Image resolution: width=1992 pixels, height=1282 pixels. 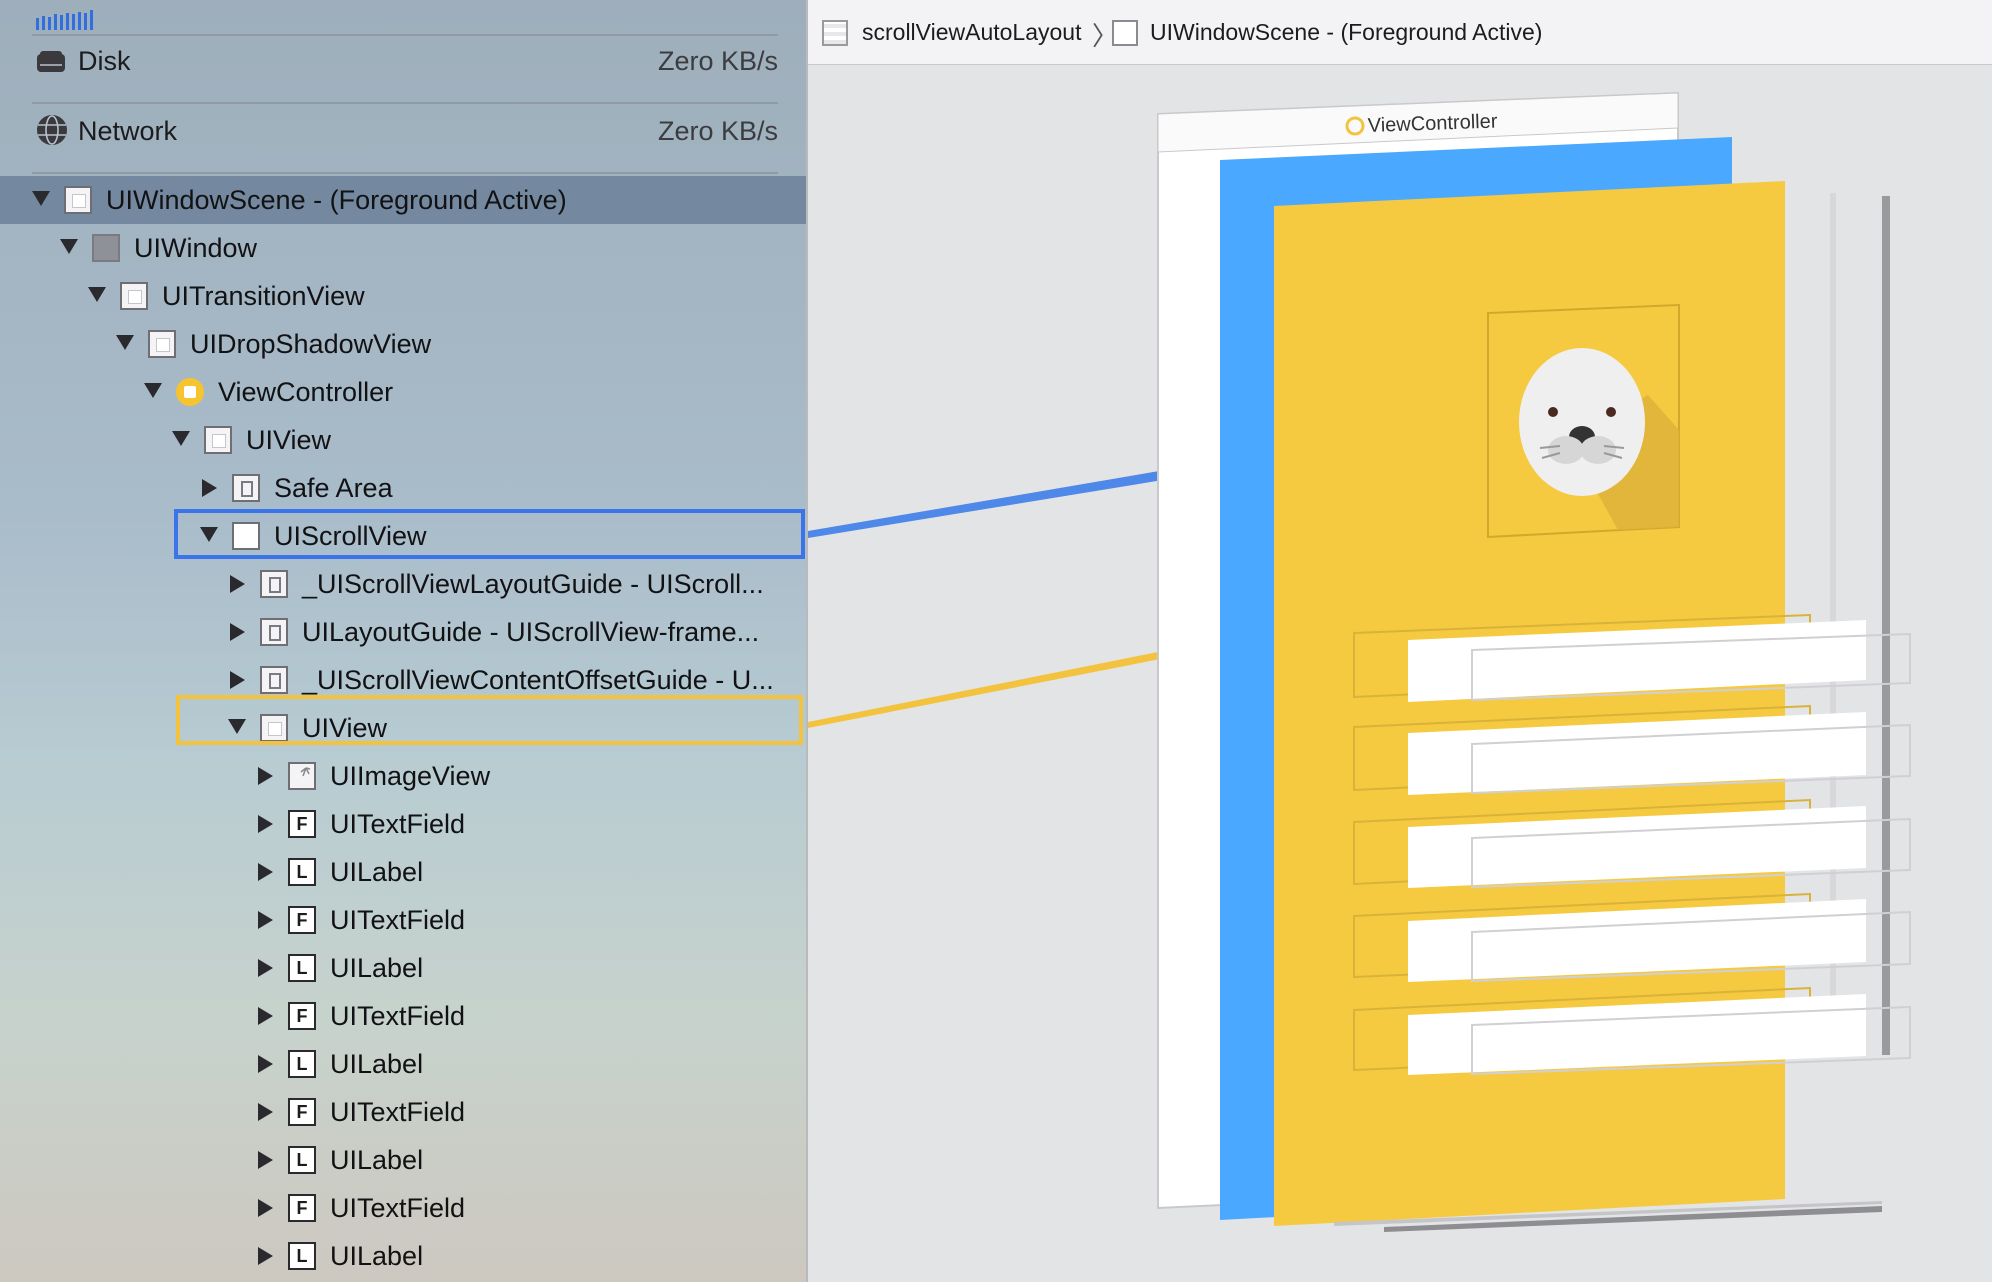 What do you see at coordinates (306, 392) in the screenshot?
I see `tree-row-label: ViewController` at bounding box center [306, 392].